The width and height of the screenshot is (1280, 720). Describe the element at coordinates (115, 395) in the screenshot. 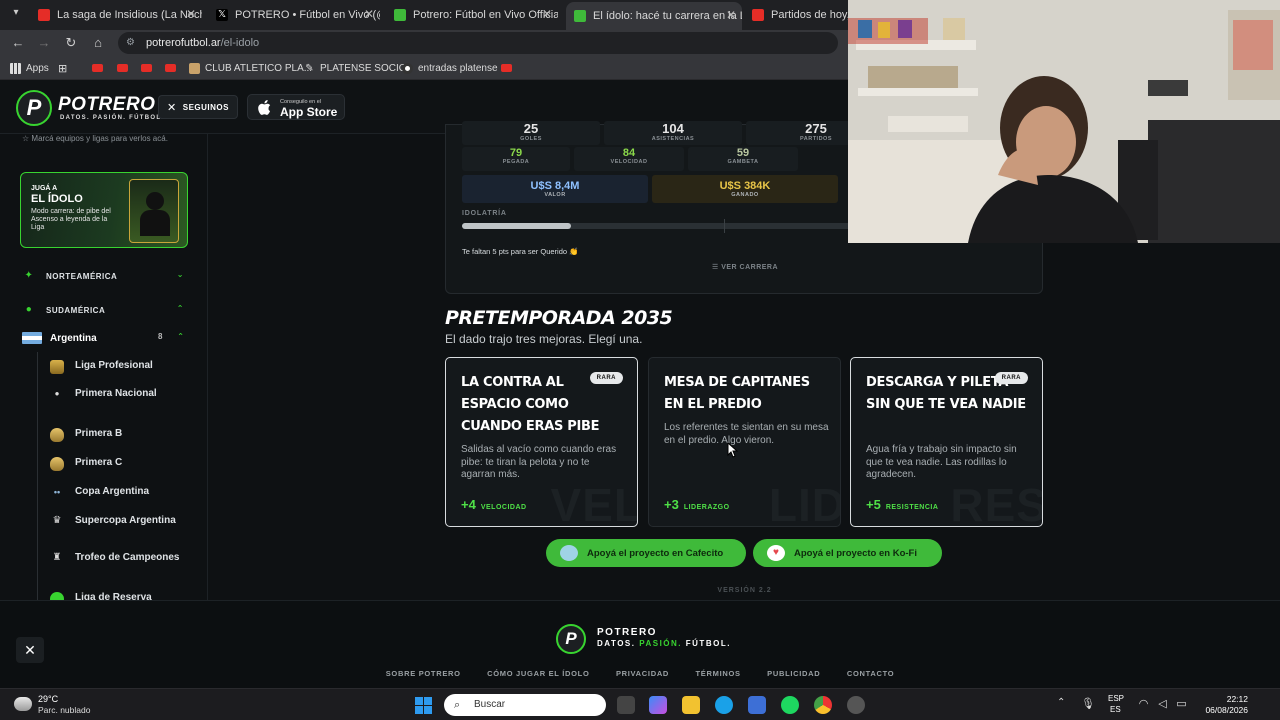

I see `league-item: ● Primera Nacional` at that location.